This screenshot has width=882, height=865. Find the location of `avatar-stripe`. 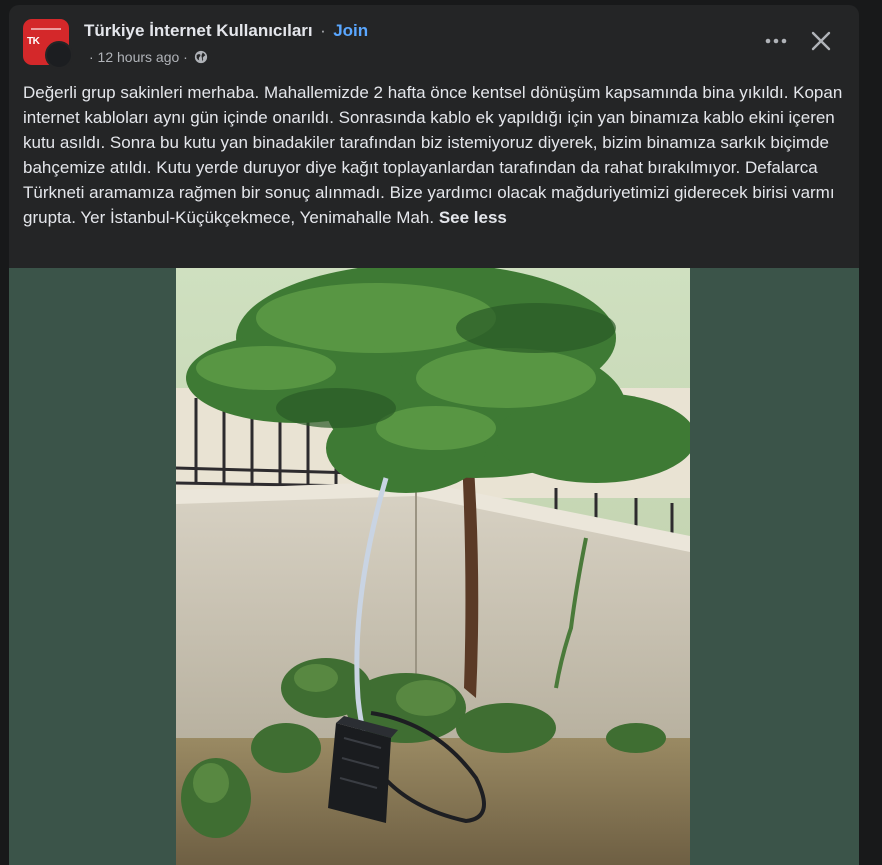

avatar-stripe is located at coordinates (46, 29).